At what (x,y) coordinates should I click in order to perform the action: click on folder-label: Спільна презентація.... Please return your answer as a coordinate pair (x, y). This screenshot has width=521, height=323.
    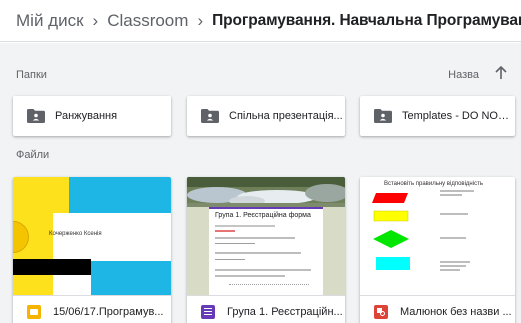
    Looking at the image, I should click on (286, 116).